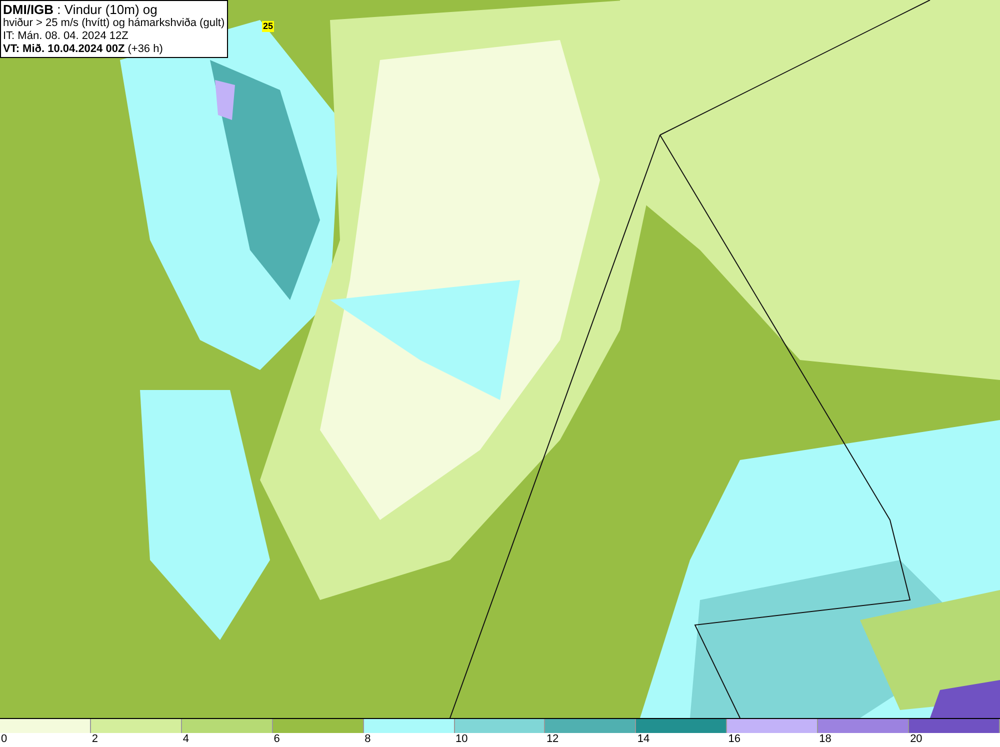 This screenshot has height=747, width=1000. I want to click on legend-label: 14, so click(643, 739).